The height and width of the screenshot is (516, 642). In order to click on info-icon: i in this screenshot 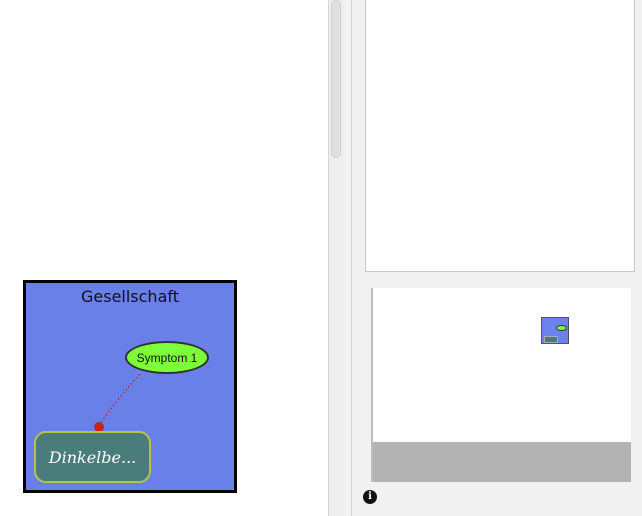, I will do `click(370, 497)`.